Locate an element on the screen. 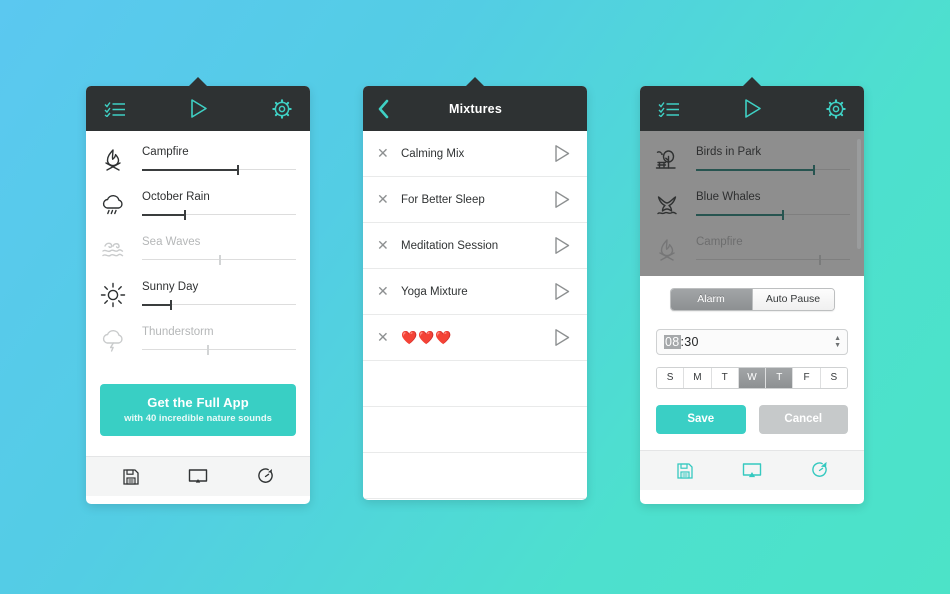 The image size is (950, 594). dimmed-sounds-area: Birds in Park Blue Whales Campfire is located at coordinates (752, 203).